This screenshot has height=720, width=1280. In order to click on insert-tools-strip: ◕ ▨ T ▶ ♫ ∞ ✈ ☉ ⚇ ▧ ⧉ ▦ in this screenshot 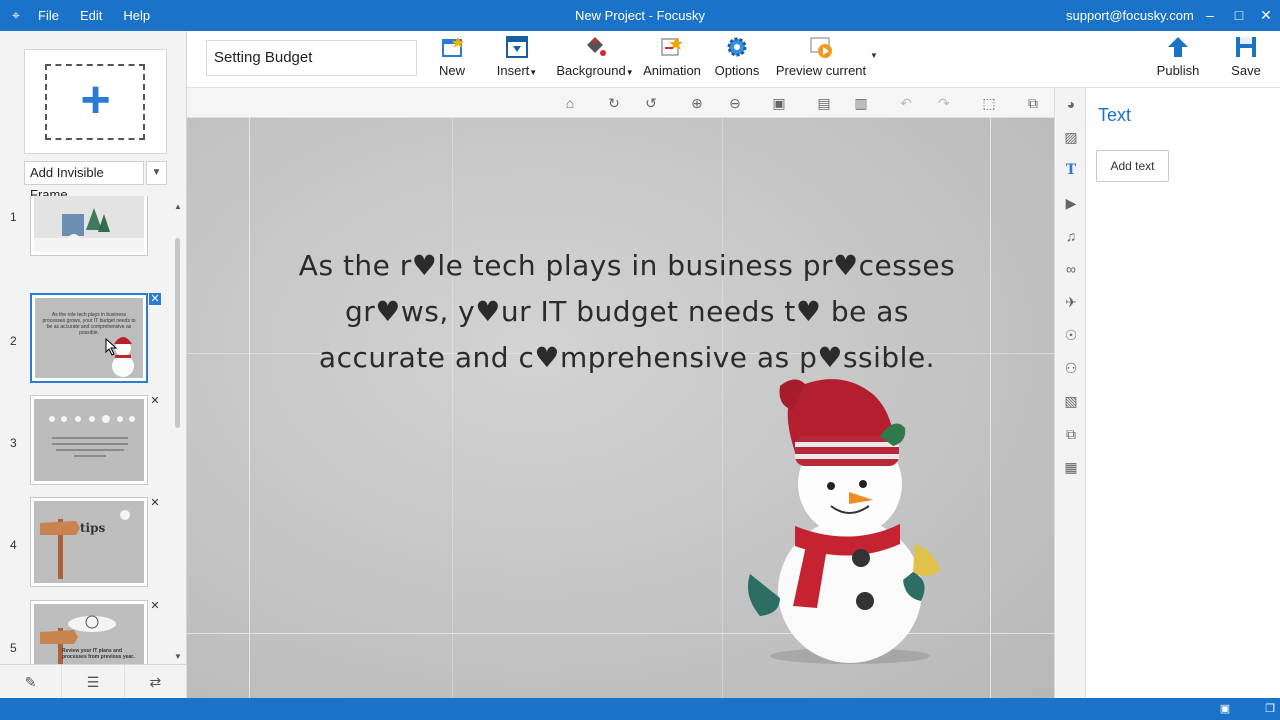, I will do `click(1070, 393)`.